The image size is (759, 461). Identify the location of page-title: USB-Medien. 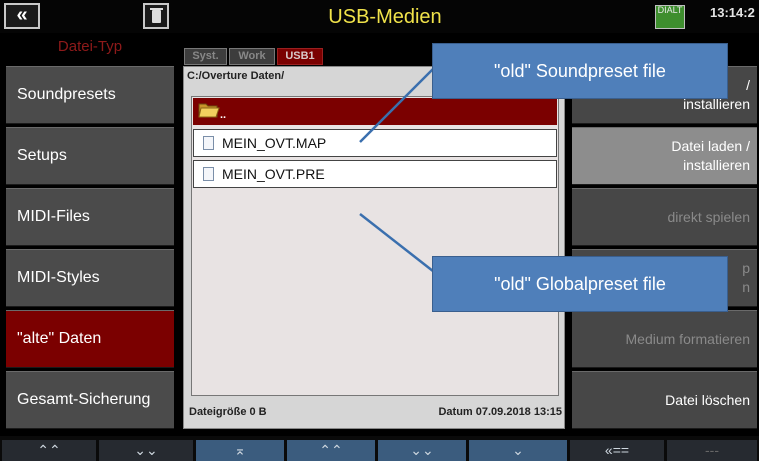
(385, 17).